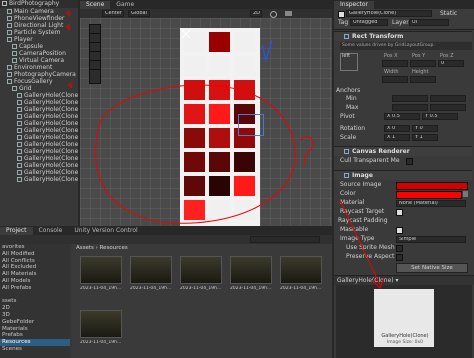 This screenshot has height=358, width=474. Describe the element at coordinates (285, 239) in the screenshot. I see `project-search-input` at that location.